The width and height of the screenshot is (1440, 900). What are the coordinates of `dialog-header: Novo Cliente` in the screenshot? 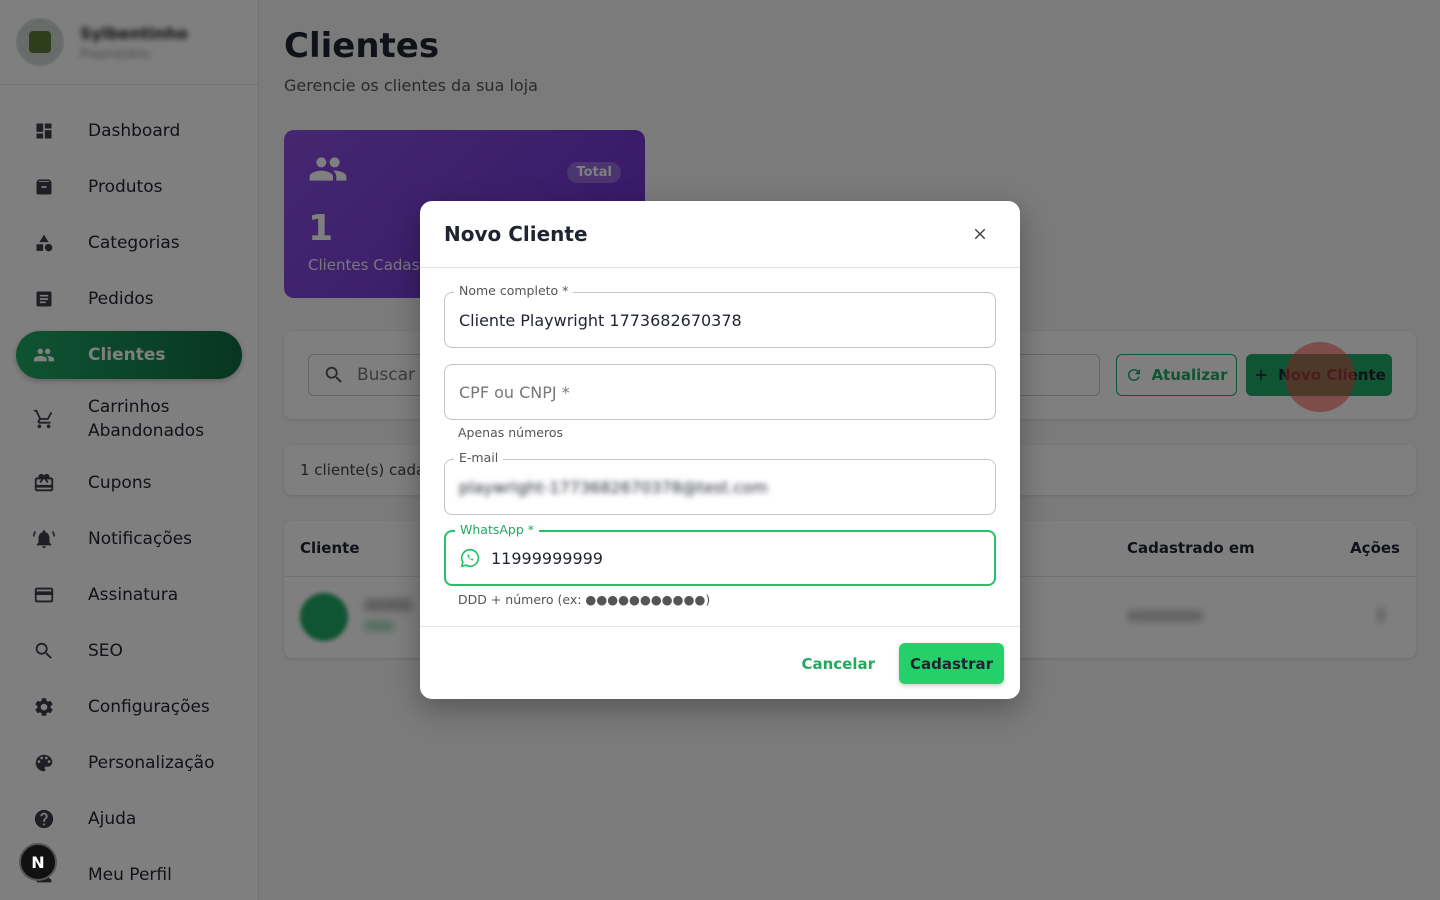 It's located at (720, 234).